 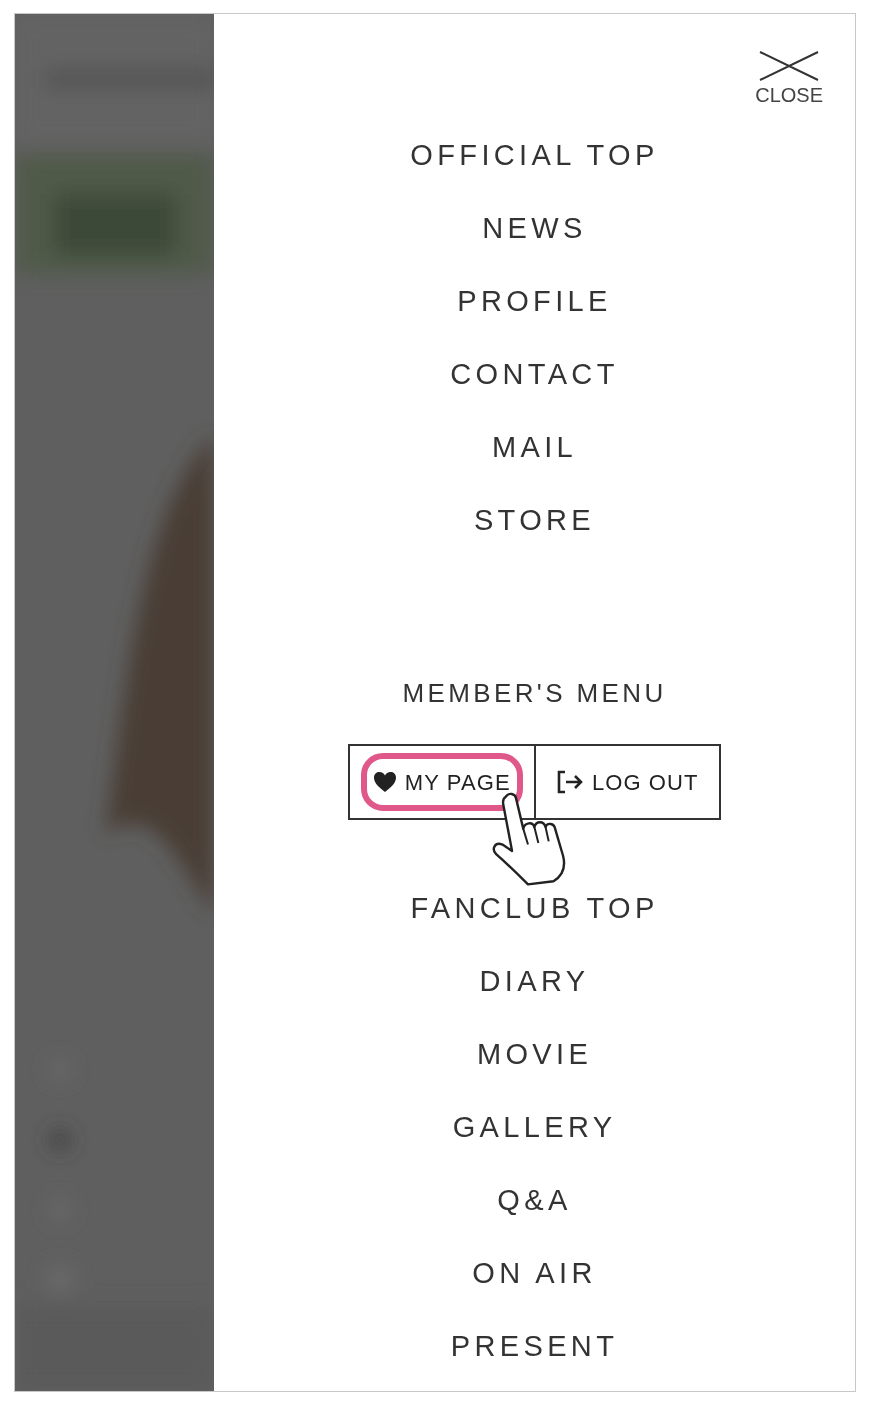 I want to click on section-heading: MEMBER'S MENU, so click(x=534, y=693).